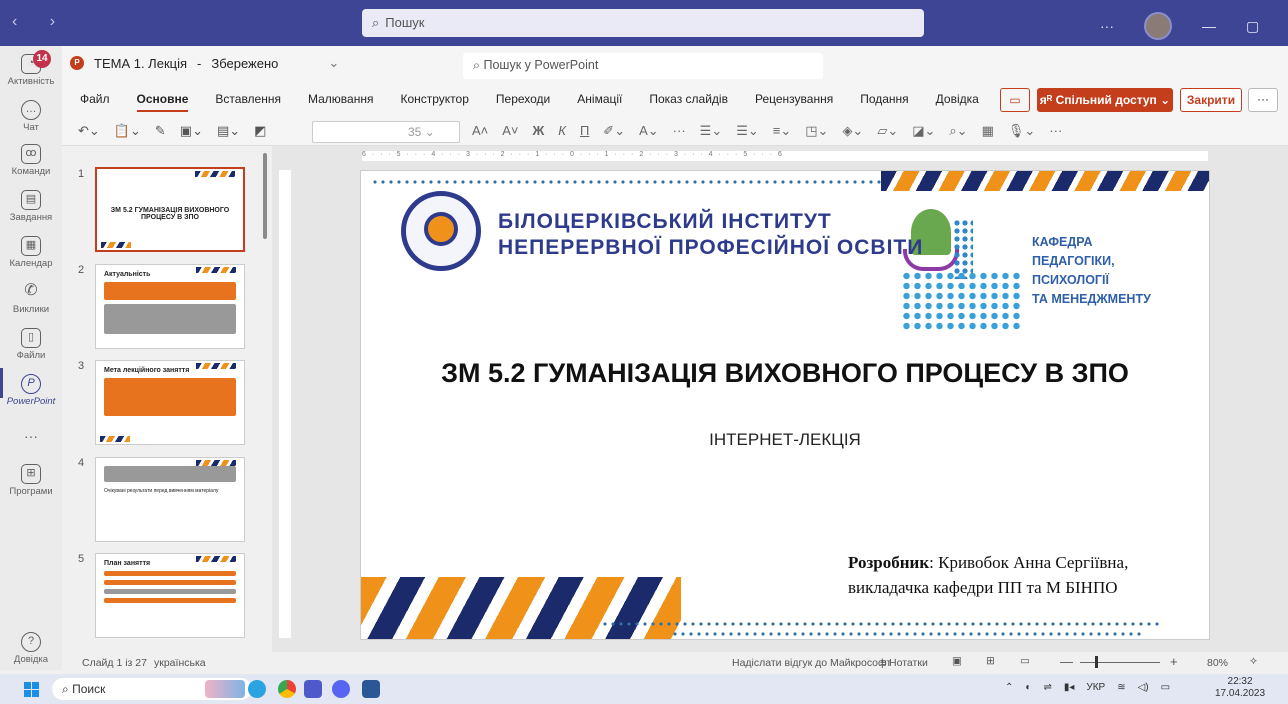 The width and height of the screenshot is (1288, 704). I want to click on zoom-slider-thumb, so click(1096, 662).